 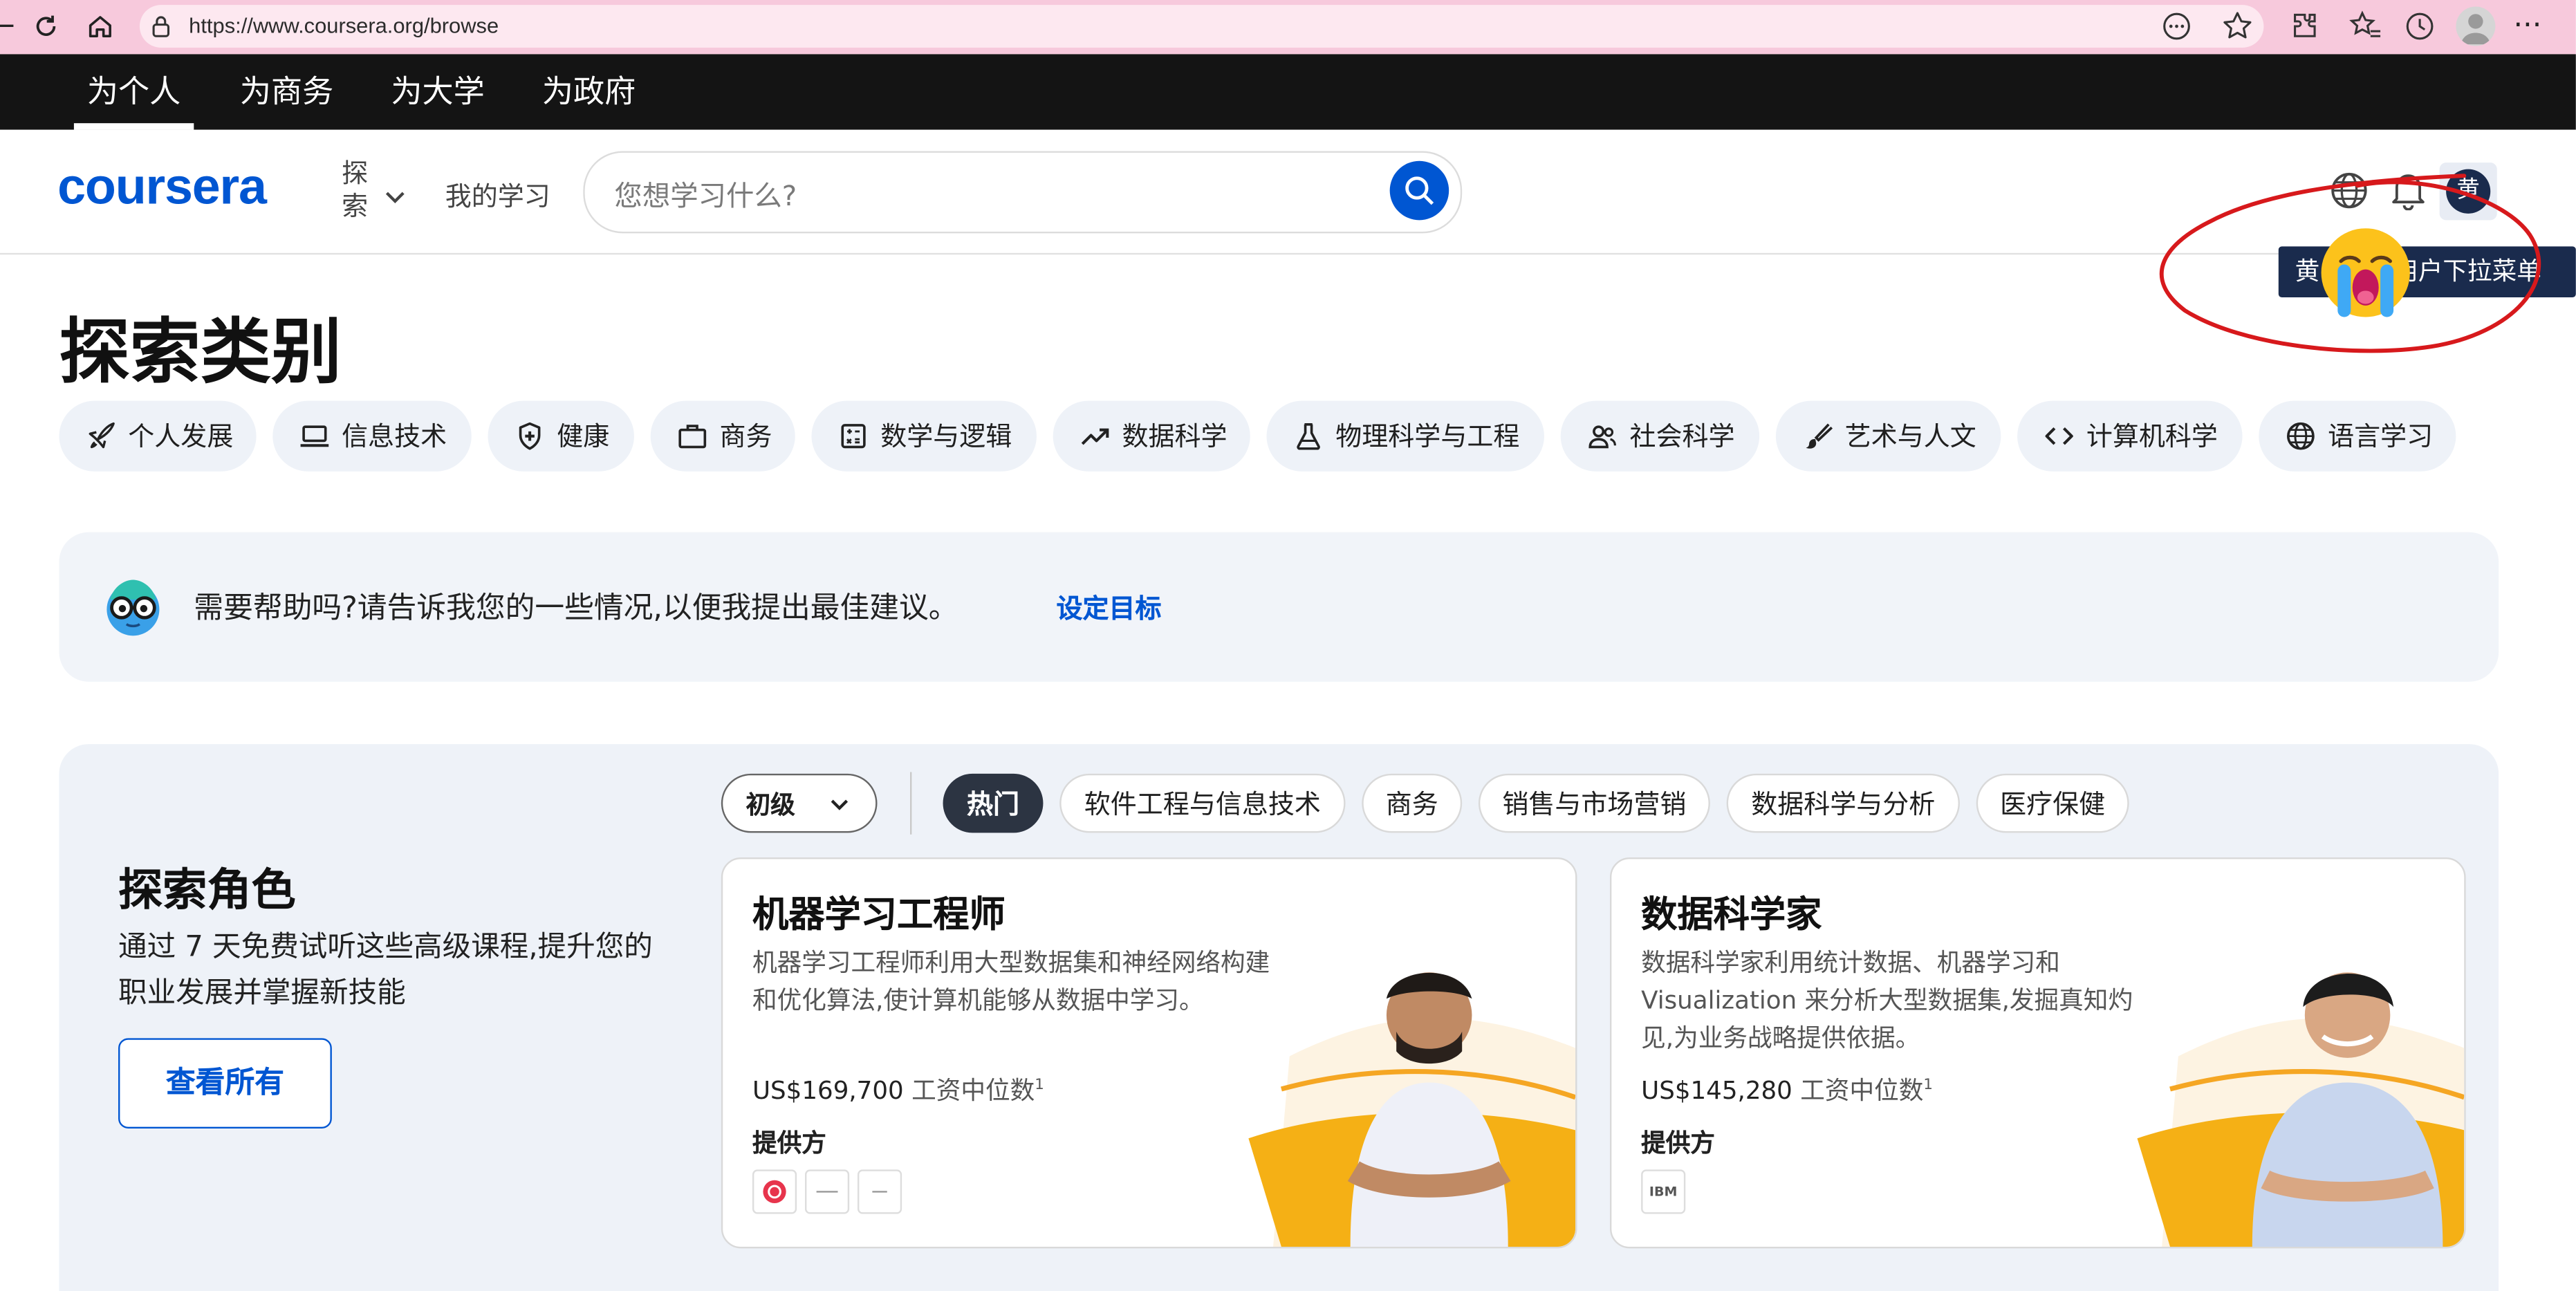 What do you see at coordinates (200, 353) in the screenshot?
I see `page-title: 探索类别` at bounding box center [200, 353].